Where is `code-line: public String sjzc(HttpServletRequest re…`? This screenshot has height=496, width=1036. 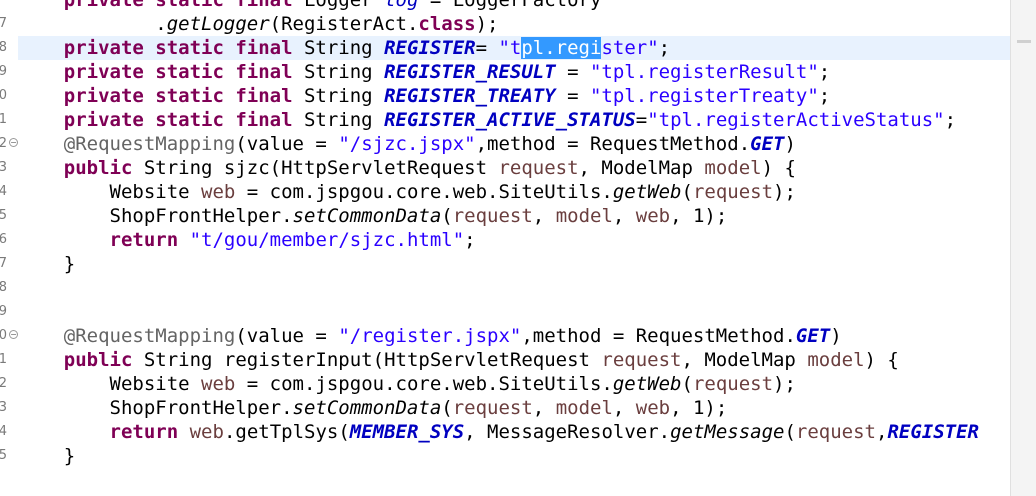
code-line: public String sjzc(HttpServletRequest re… is located at coordinates (514, 168).